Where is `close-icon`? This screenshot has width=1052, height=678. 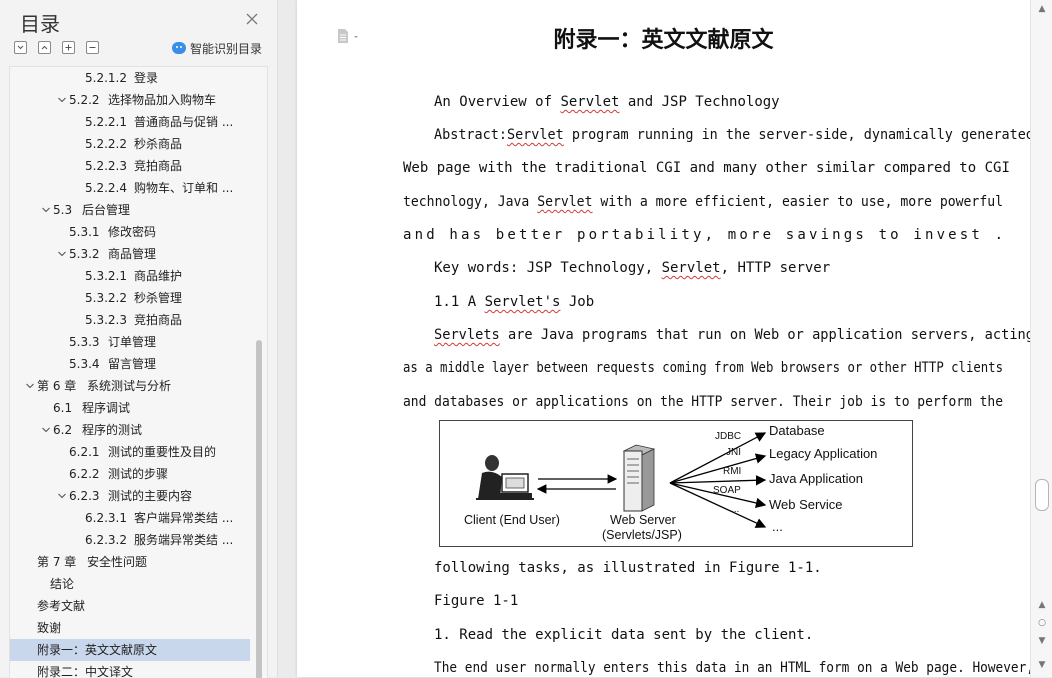 close-icon is located at coordinates (252, 19).